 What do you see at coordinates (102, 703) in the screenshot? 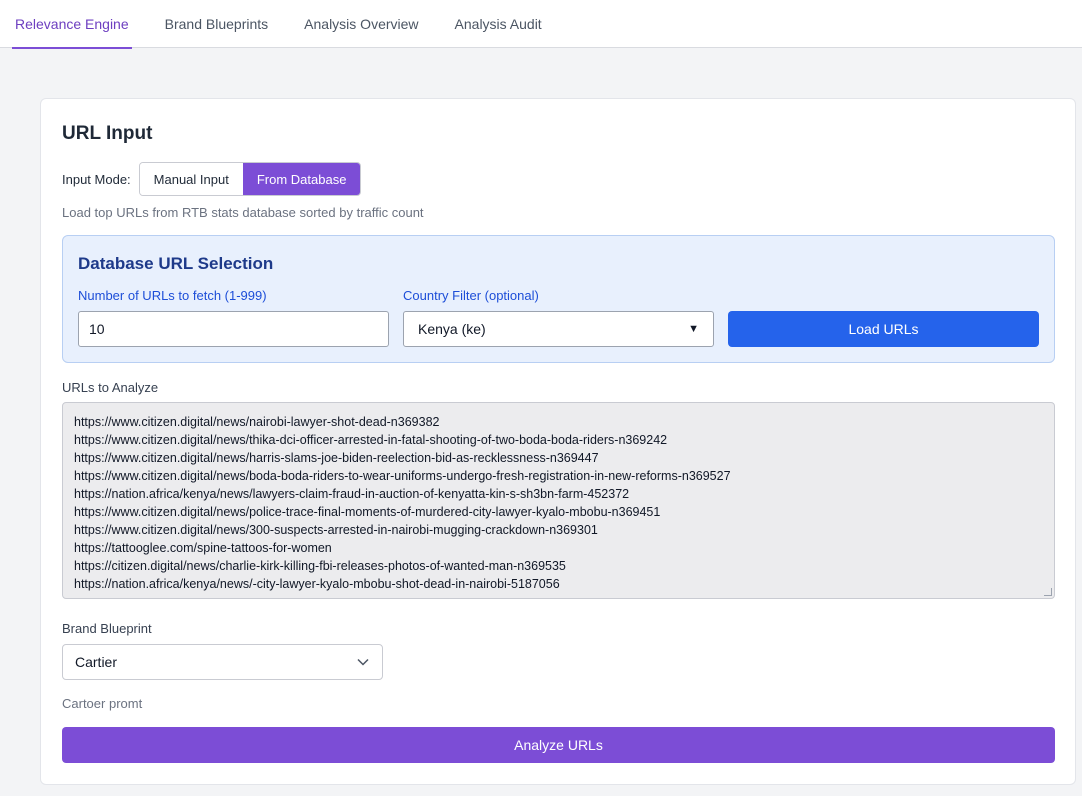
I see `brand-blueprint-description: Cartoer promt` at bounding box center [102, 703].